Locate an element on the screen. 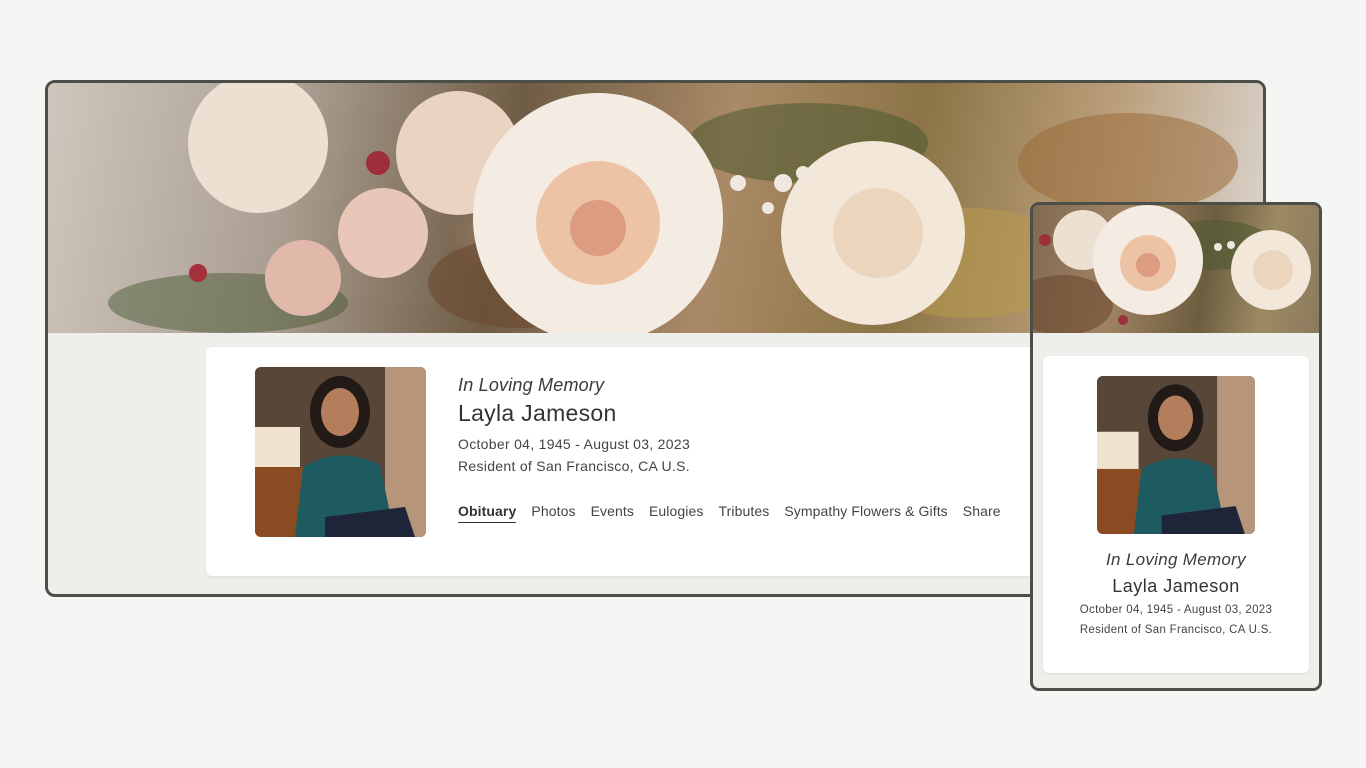 The image size is (1366, 768). mobile-residence-text: Resident of San Francisco, CA U.S. is located at coordinates (1176, 630).